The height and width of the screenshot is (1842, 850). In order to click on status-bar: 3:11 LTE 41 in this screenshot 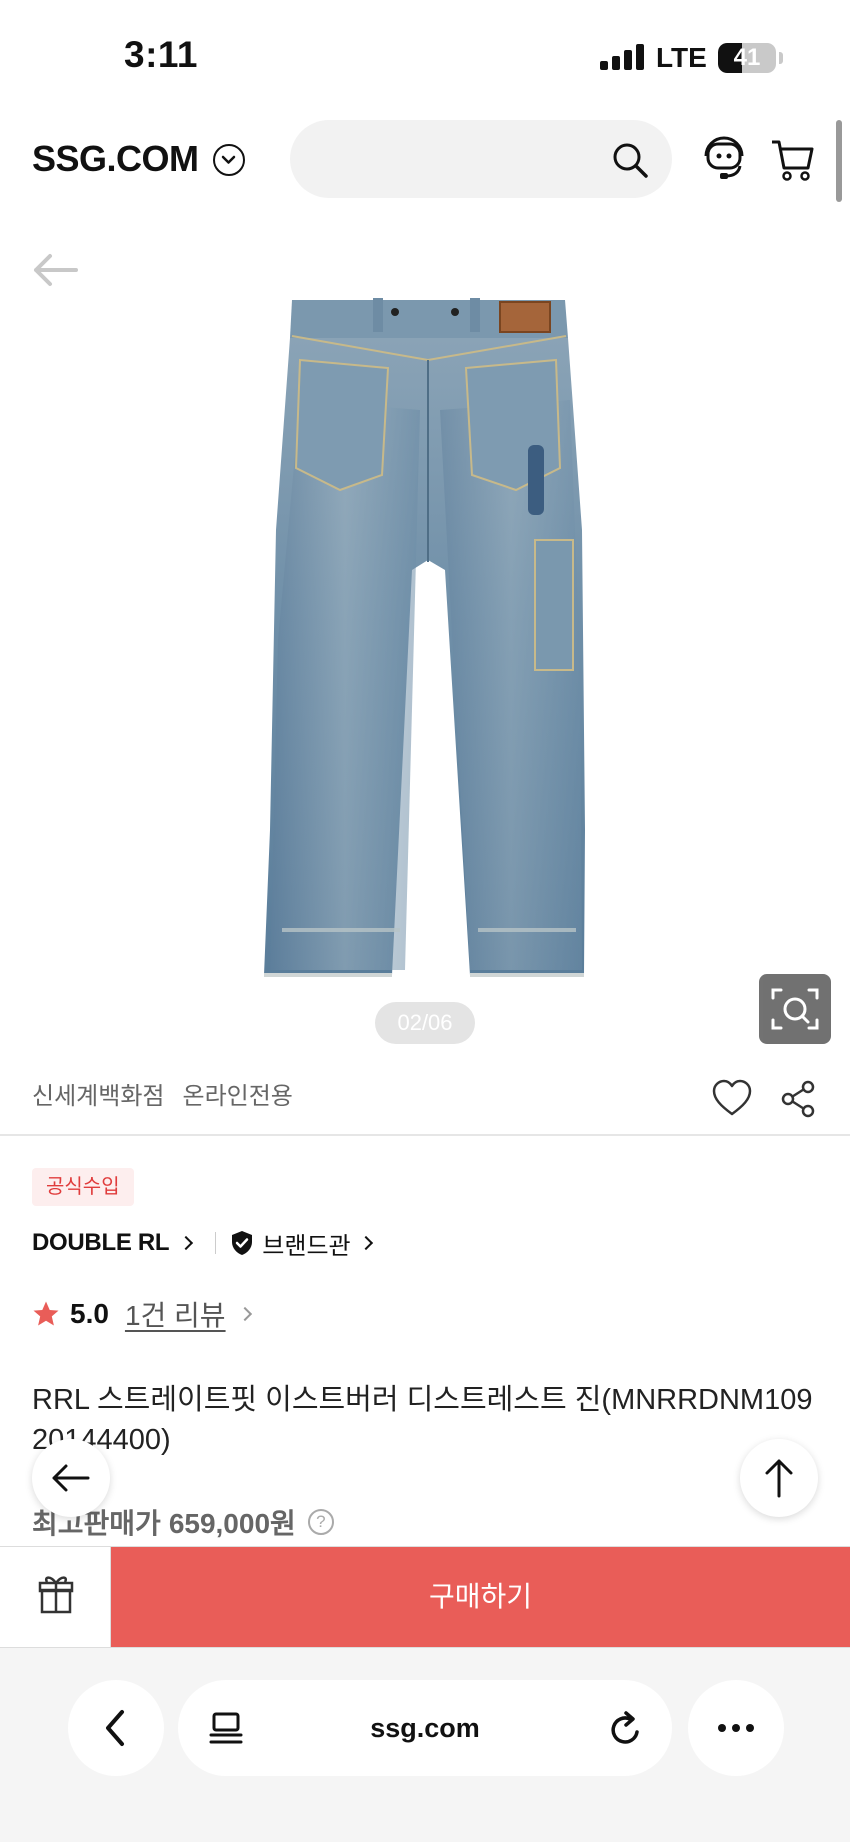, I will do `click(425, 55)`.